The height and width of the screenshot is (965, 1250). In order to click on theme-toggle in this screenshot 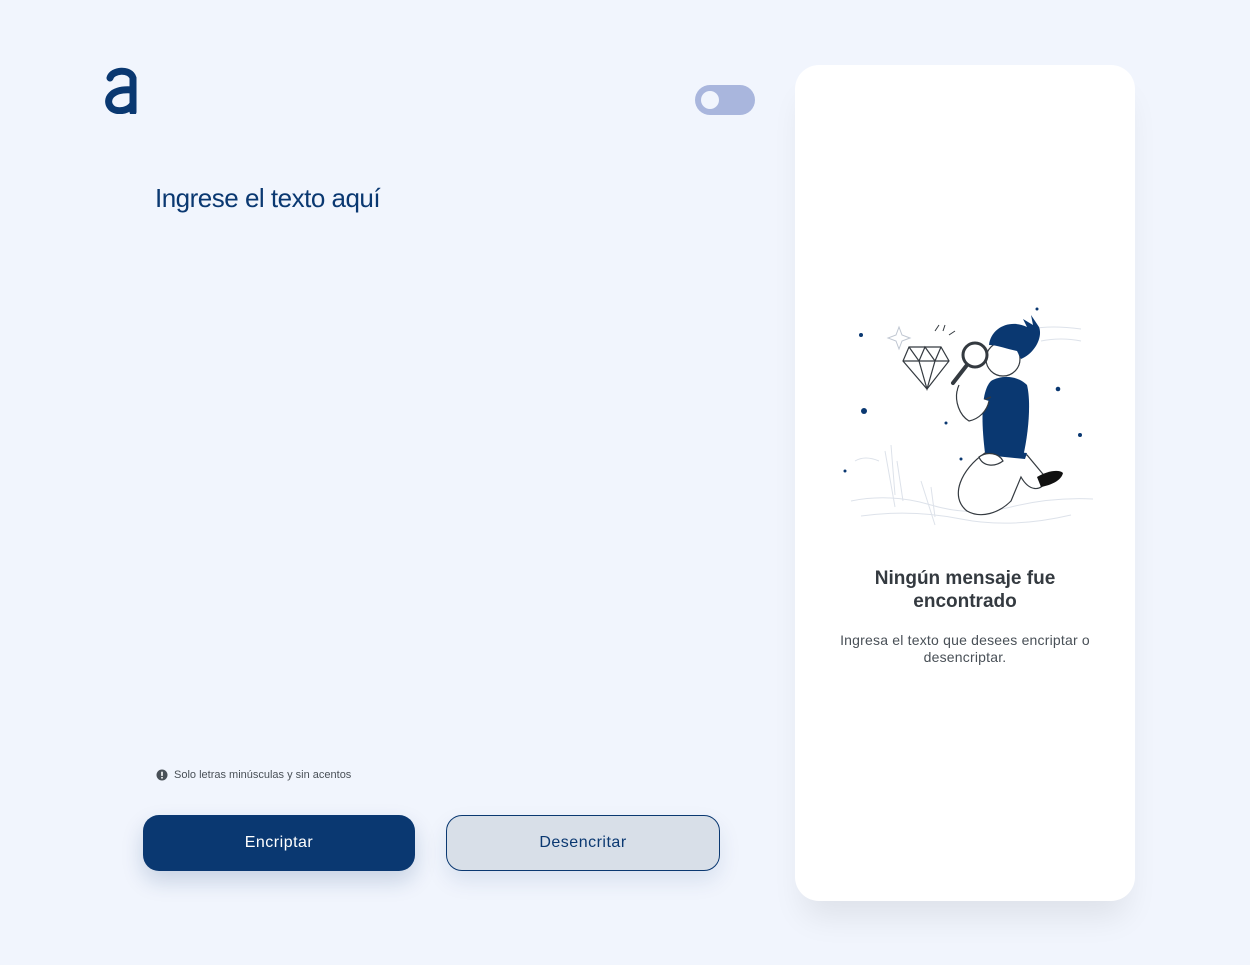, I will do `click(725, 100)`.